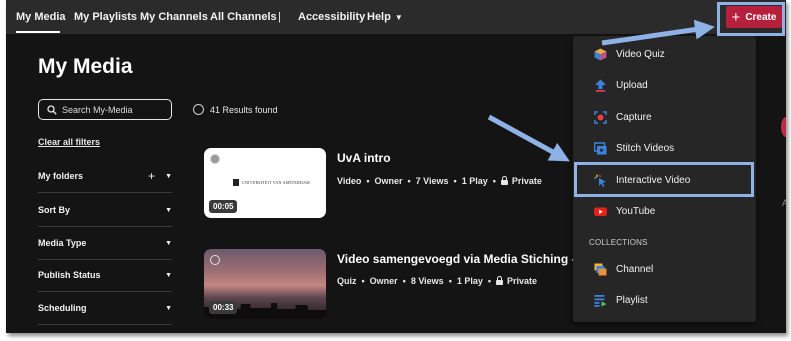  Describe the element at coordinates (528, 138) in the screenshot. I see `arrow-to-interactive-video` at that location.